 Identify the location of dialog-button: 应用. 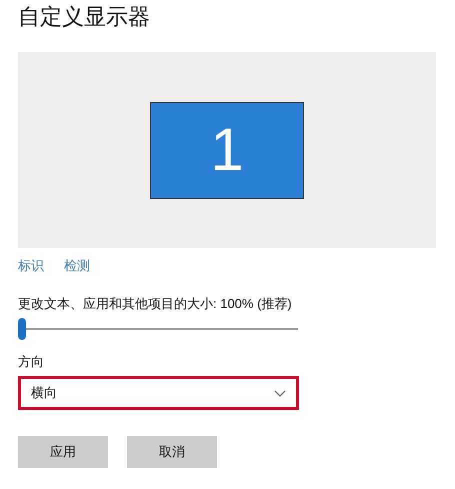
(63, 452).